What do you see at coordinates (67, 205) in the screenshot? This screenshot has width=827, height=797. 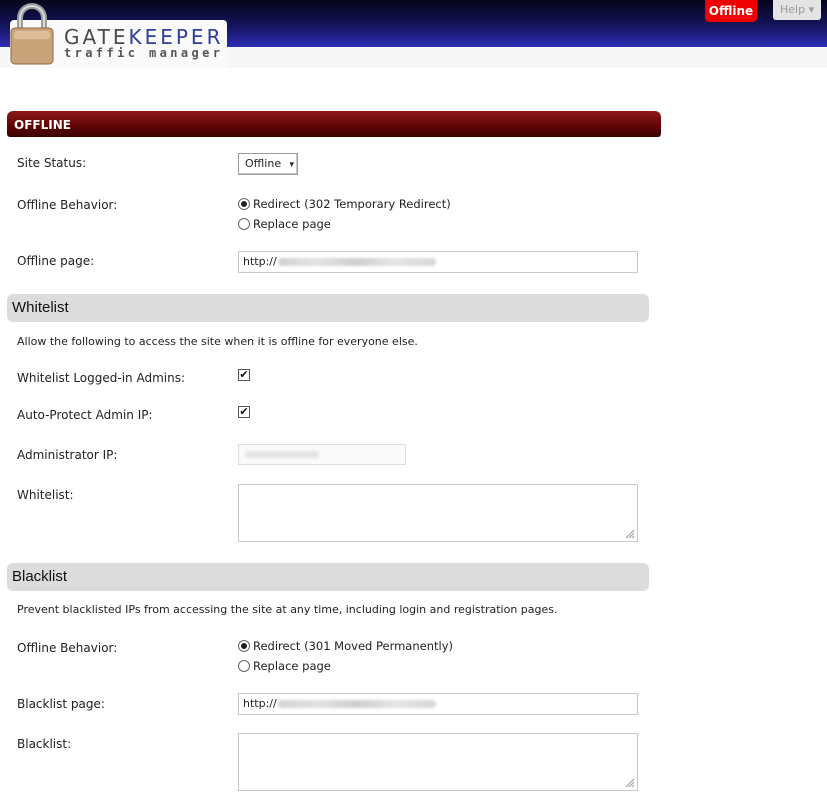 I see `offline-behavior-label: Offline Behavior:` at bounding box center [67, 205].